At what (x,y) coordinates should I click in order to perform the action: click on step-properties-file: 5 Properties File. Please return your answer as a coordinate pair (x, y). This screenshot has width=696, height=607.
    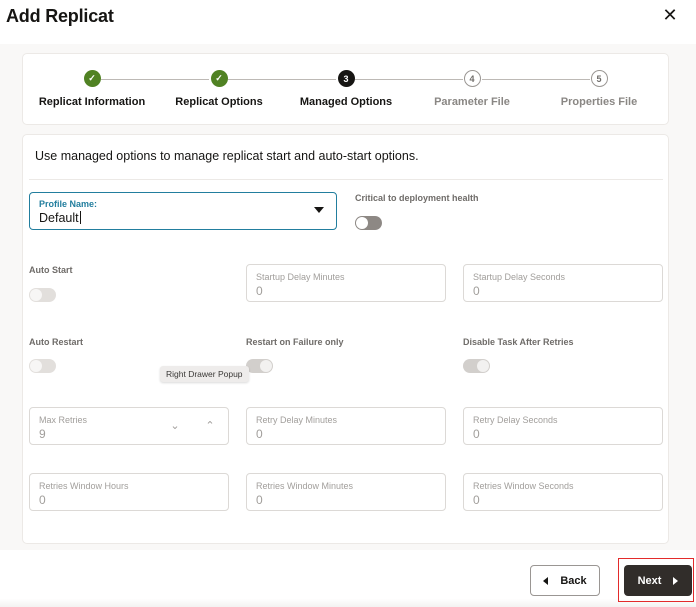
    Looking at the image, I should click on (599, 89).